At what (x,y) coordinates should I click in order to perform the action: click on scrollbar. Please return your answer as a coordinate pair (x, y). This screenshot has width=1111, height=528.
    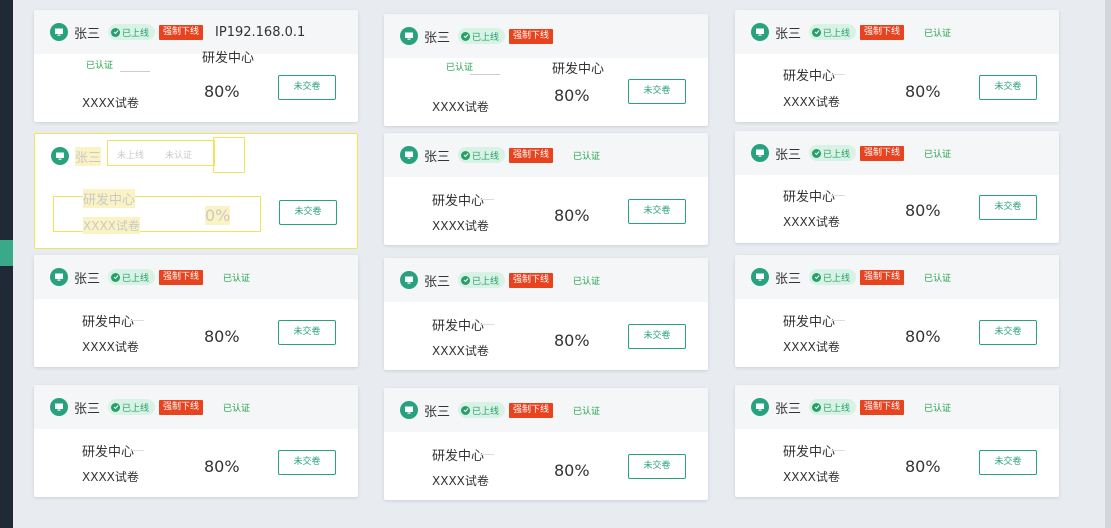
    Looking at the image, I should click on (1108, 264).